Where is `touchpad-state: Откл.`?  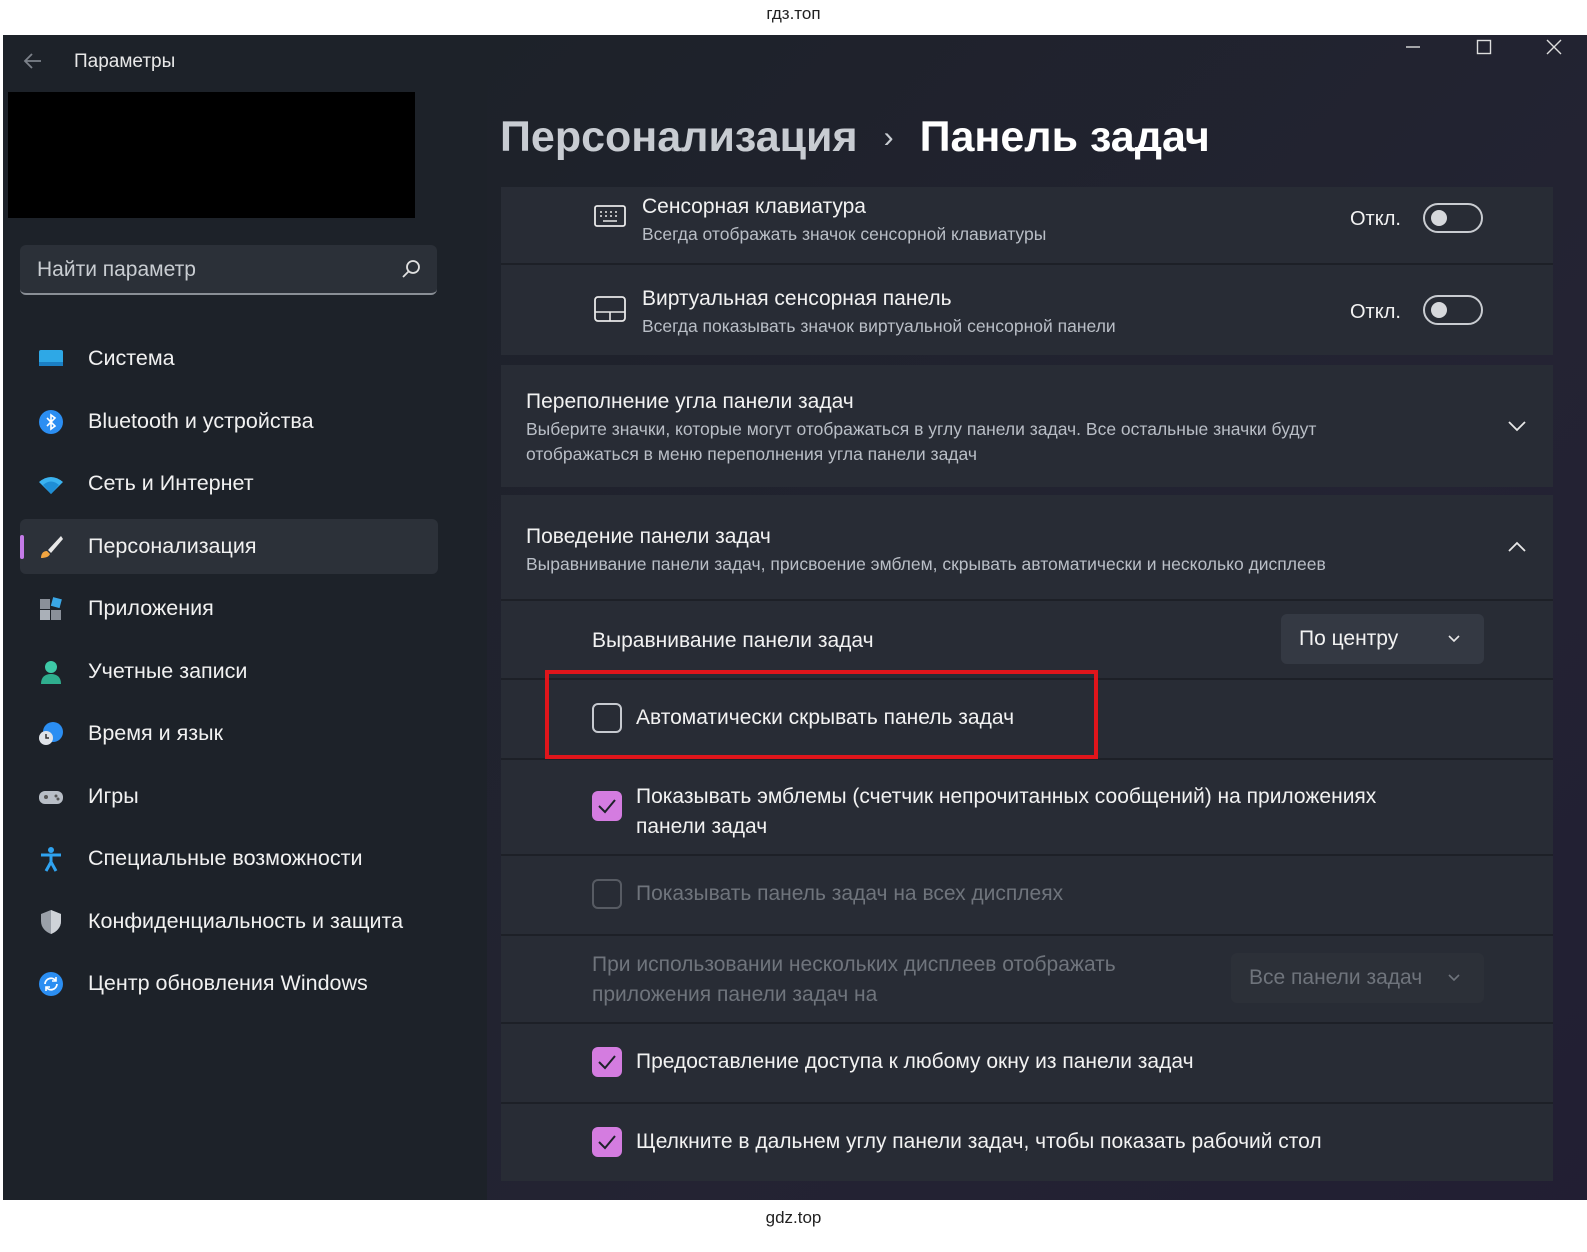 touchpad-state: Откл. is located at coordinates (1375, 312).